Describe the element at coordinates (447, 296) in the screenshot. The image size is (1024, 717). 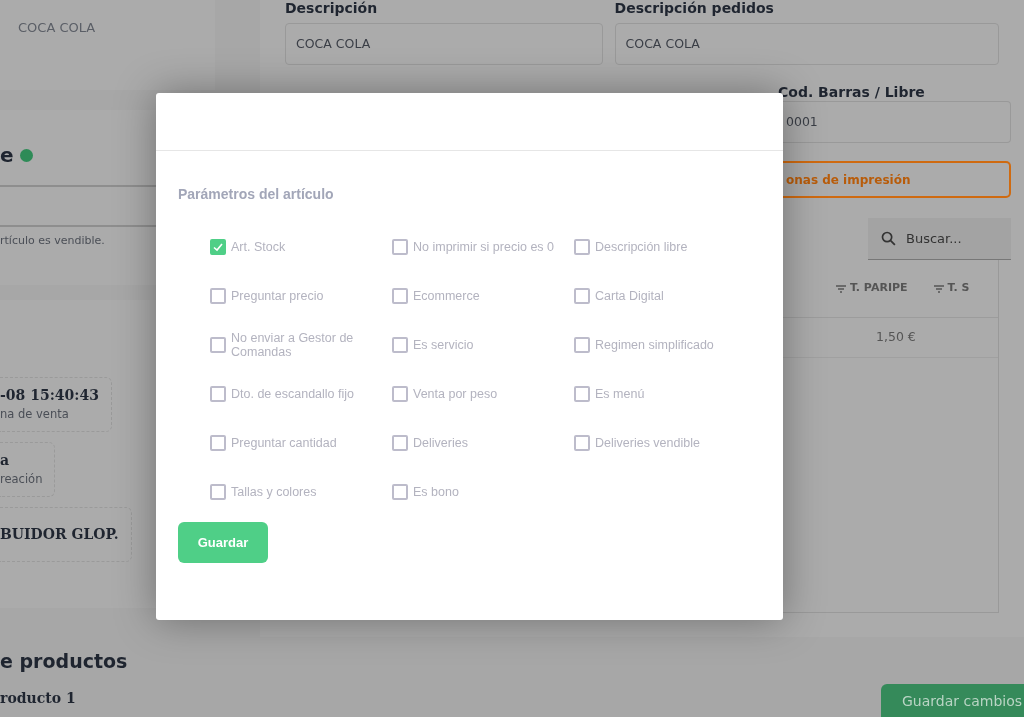
I see `option-label: Ecommerce` at that location.